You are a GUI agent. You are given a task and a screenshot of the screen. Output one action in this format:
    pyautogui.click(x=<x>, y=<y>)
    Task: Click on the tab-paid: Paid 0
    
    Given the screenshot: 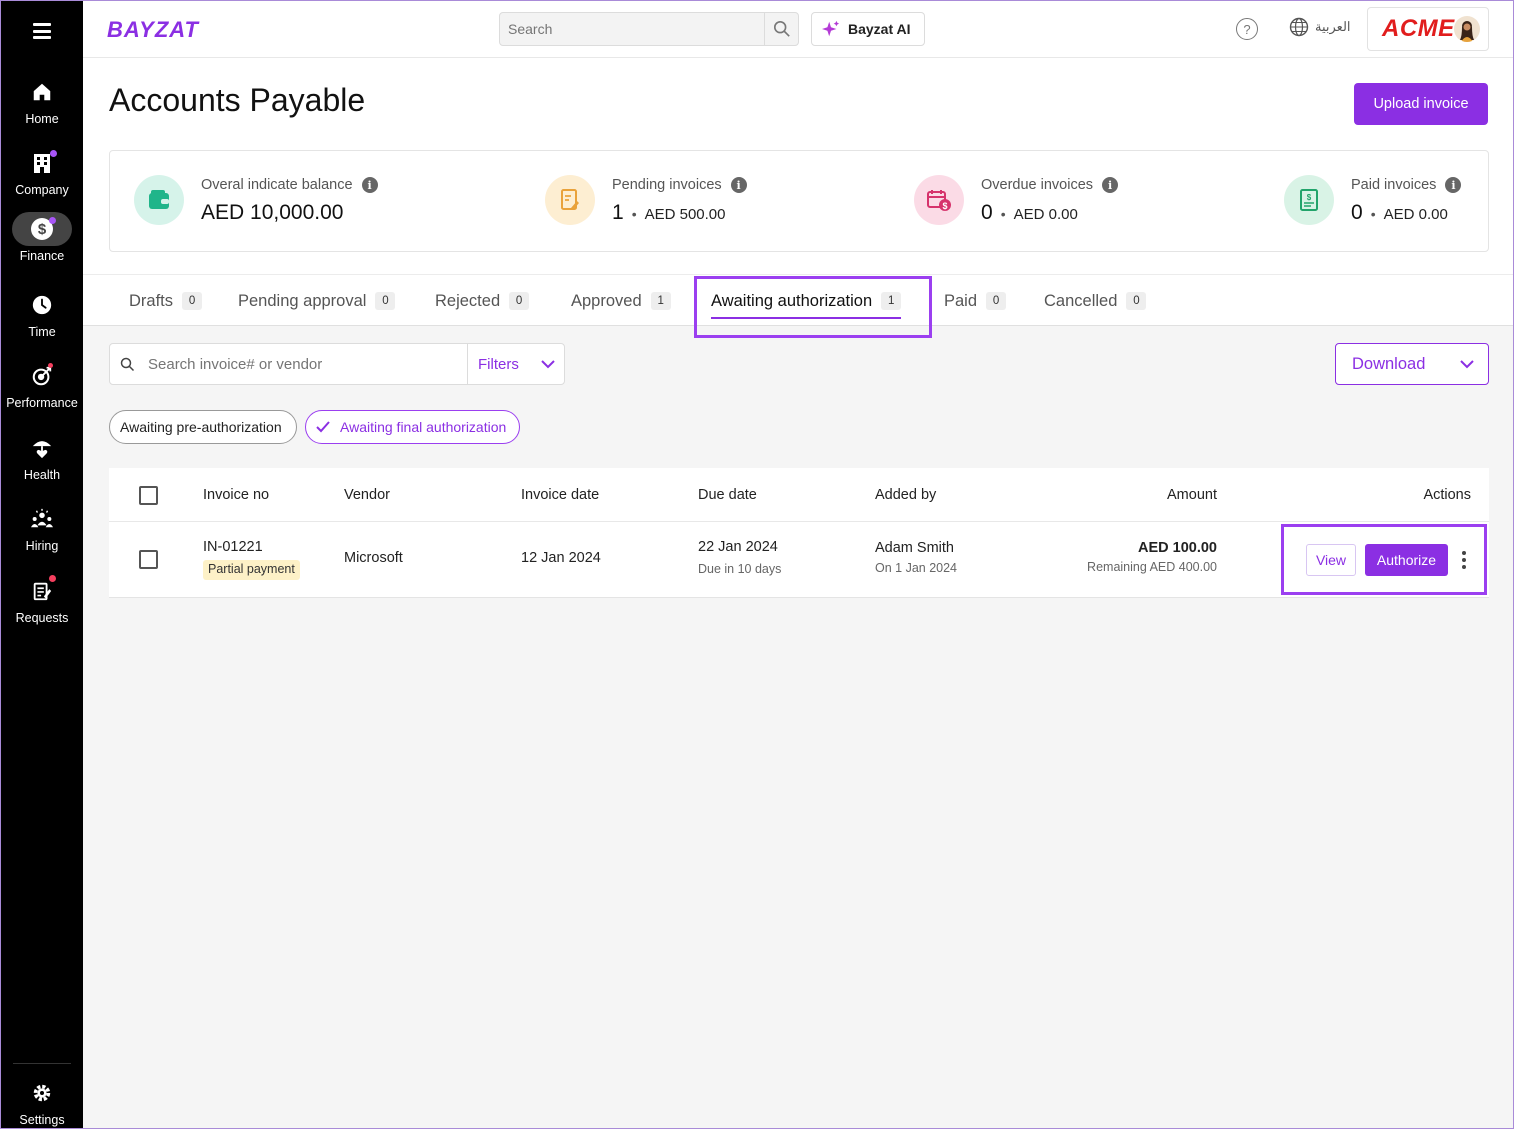 What is the action you would take?
    pyautogui.click(x=975, y=301)
    